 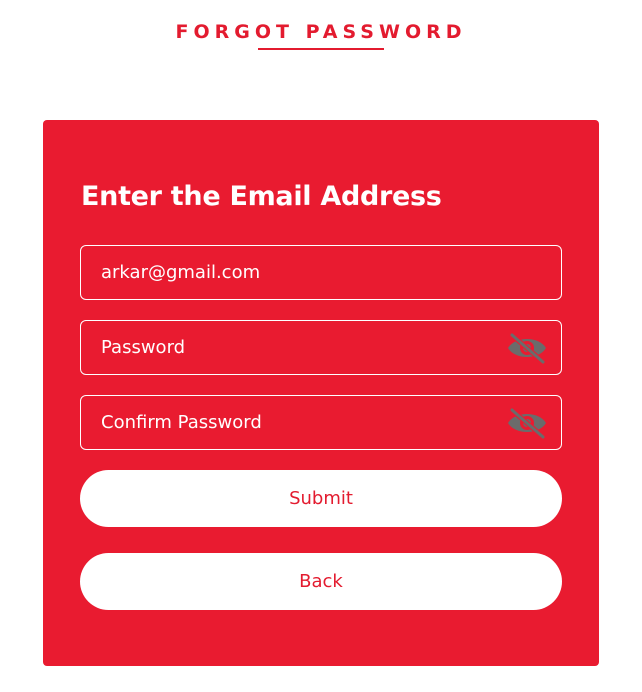 I want to click on email-field, so click(x=321, y=272).